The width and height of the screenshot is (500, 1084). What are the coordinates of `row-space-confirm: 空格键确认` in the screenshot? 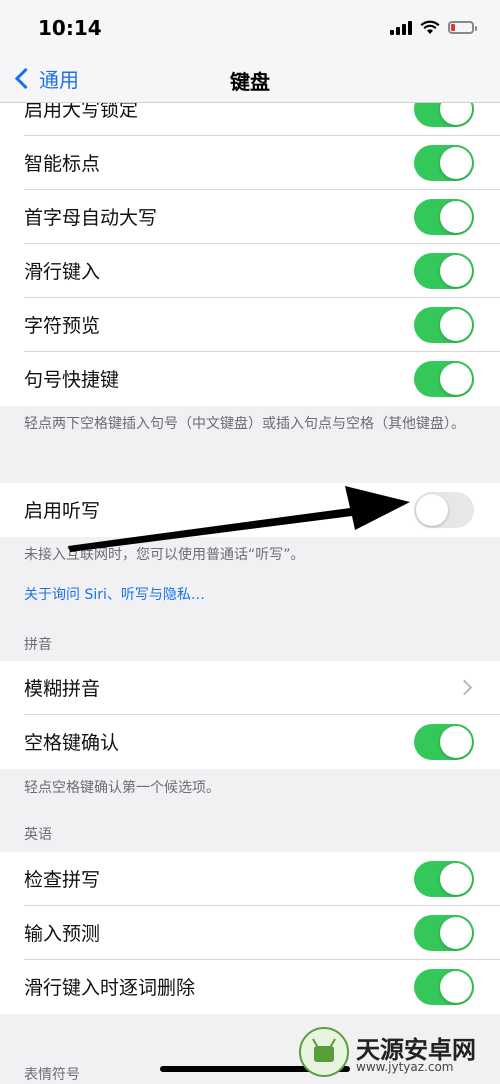 It's located at (250, 742).